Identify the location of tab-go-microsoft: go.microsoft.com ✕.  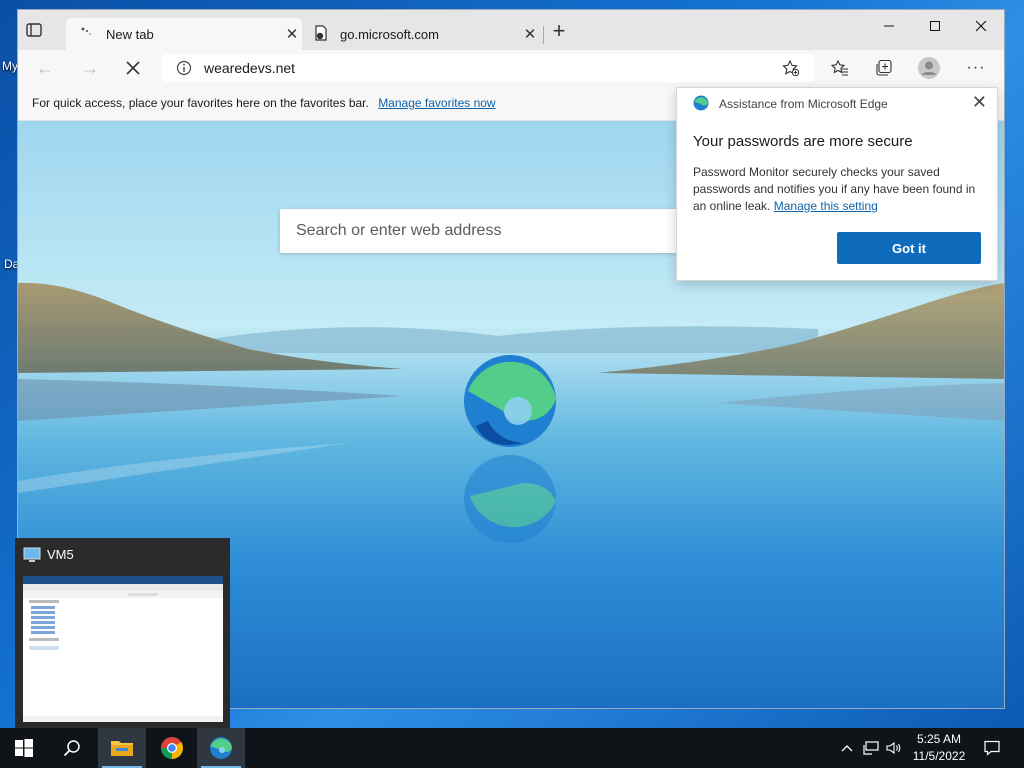
(425, 34).